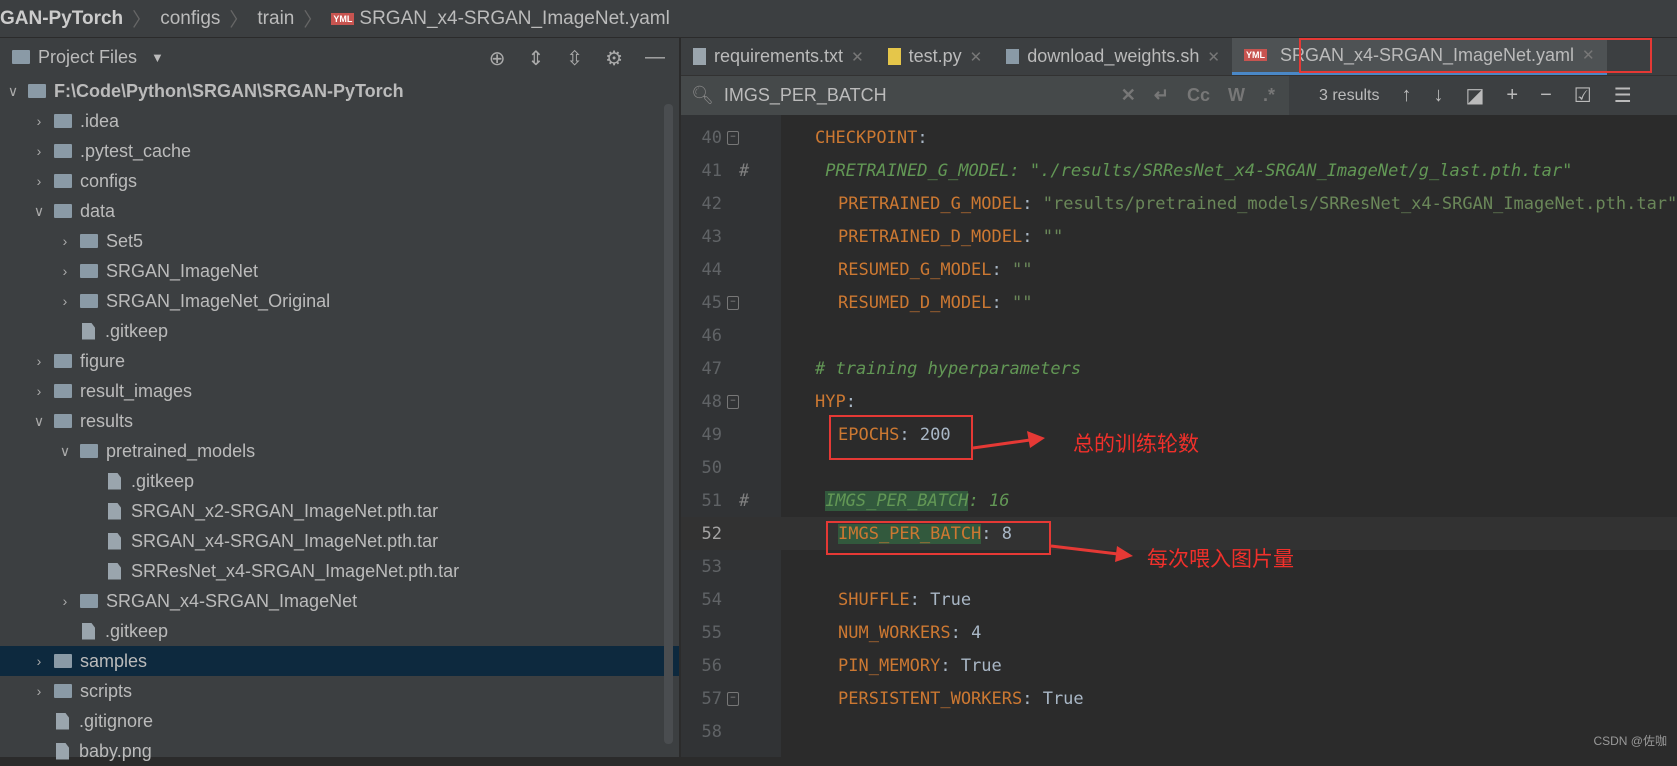 The image size is (1677, 766). I want to click on watermark: CSDN @佐咖, so click(1630, 741).